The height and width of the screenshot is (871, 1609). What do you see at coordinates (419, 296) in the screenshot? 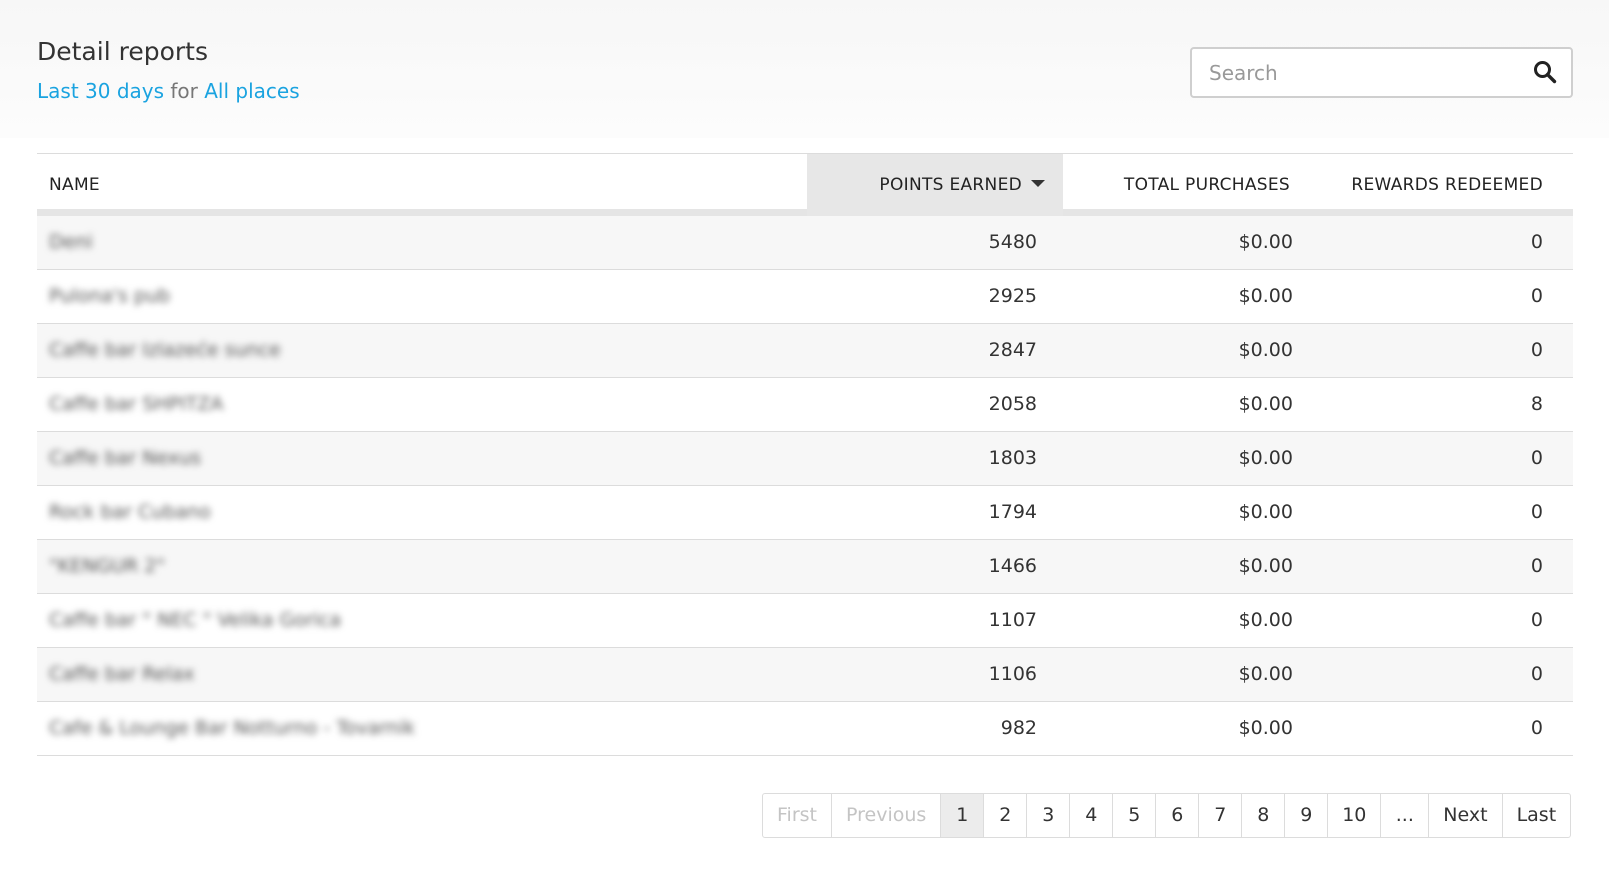
I see `place-name-cell: Pulona's pub` at bounding box center [419, 296].